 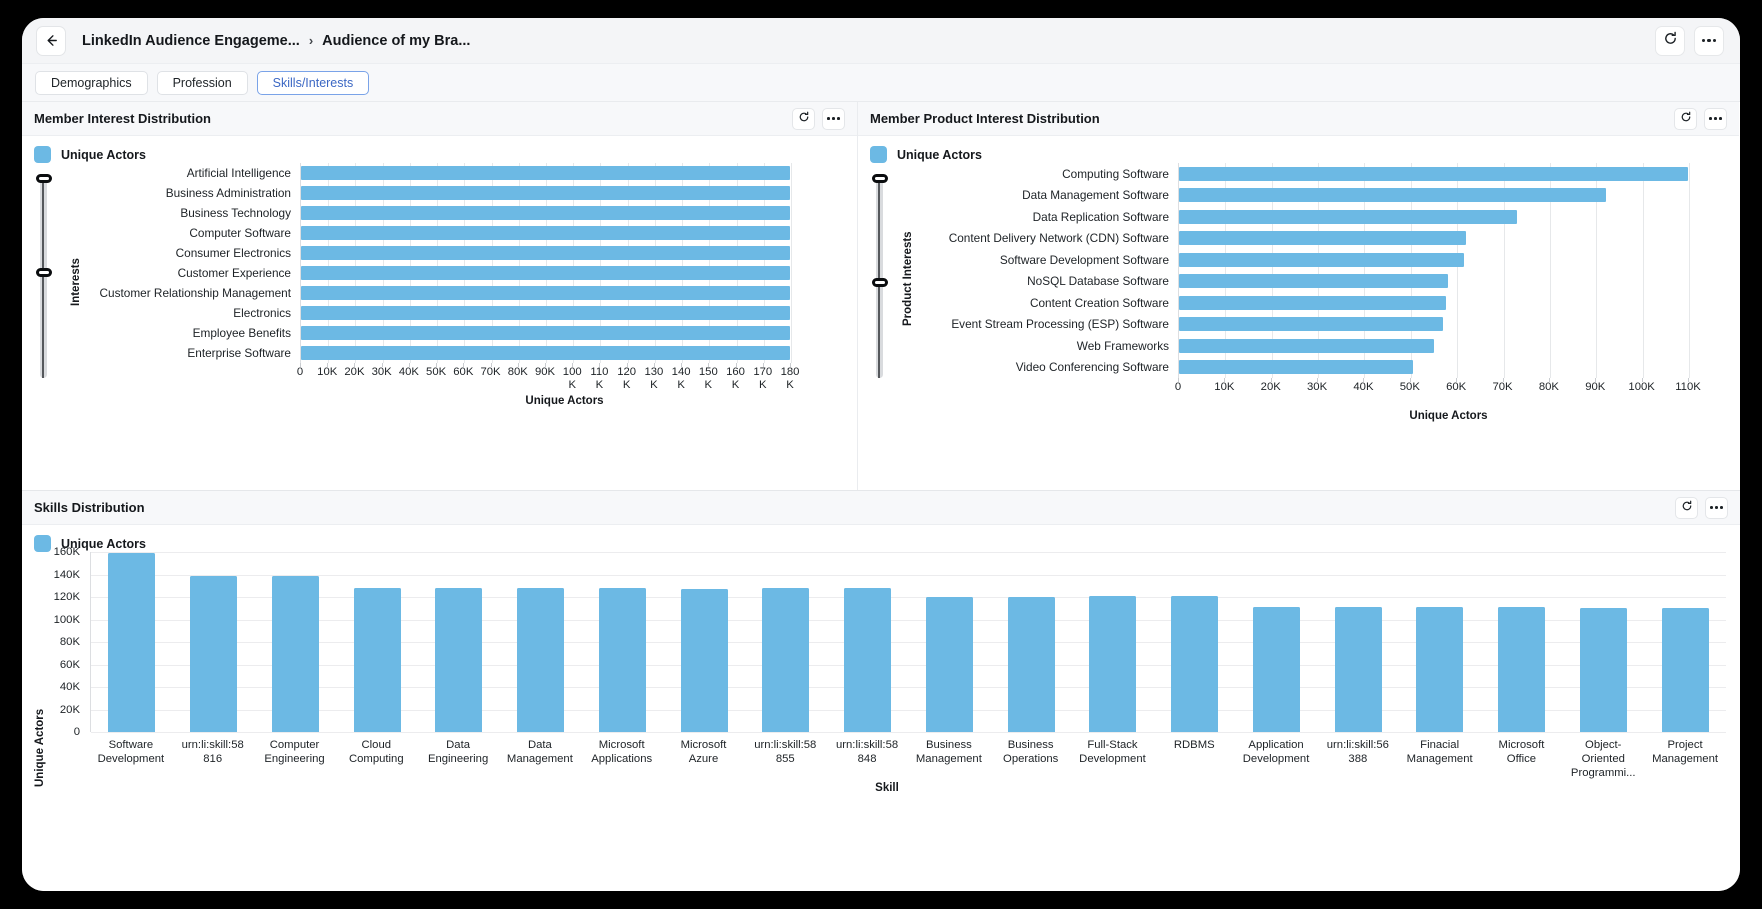 What do you see at coordinates (51, 40) in the screenshot?
I see `back-button` at bounding box center [51, 40].